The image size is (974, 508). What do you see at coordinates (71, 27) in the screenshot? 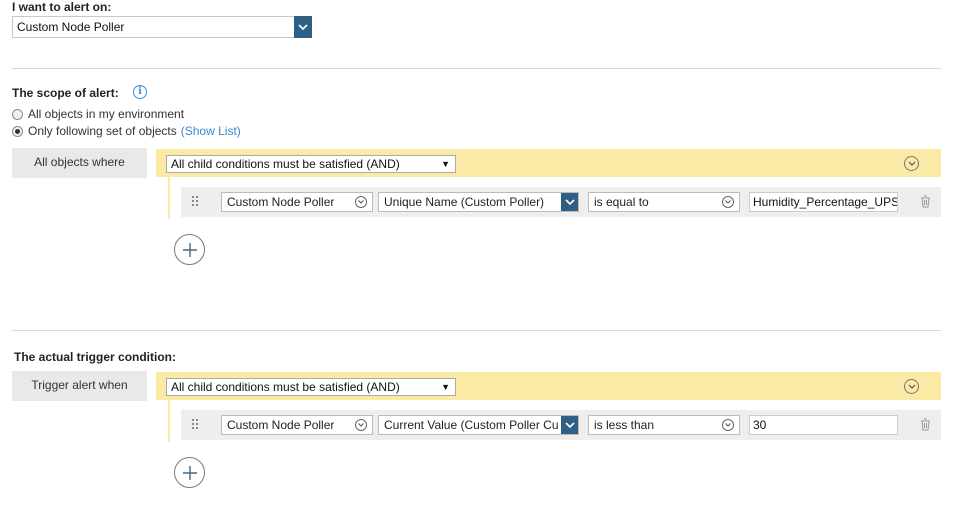
I see `alert-on-selected-value: Custom Node Poller` at bounding box center [71, 27].